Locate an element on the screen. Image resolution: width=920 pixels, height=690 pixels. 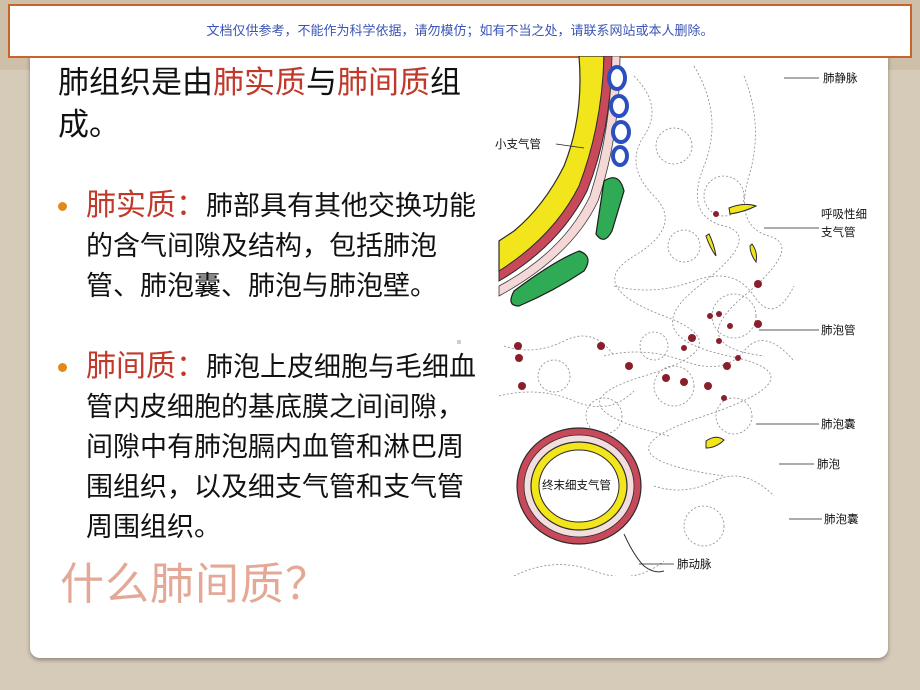
bullet-parenchyma: 肺实质：肺部具有其他交换功能的含气间隙及结构，包括肺泡管、肺泡囊、肺泡与肺泡壁。 is located at coordinates (273, 246).